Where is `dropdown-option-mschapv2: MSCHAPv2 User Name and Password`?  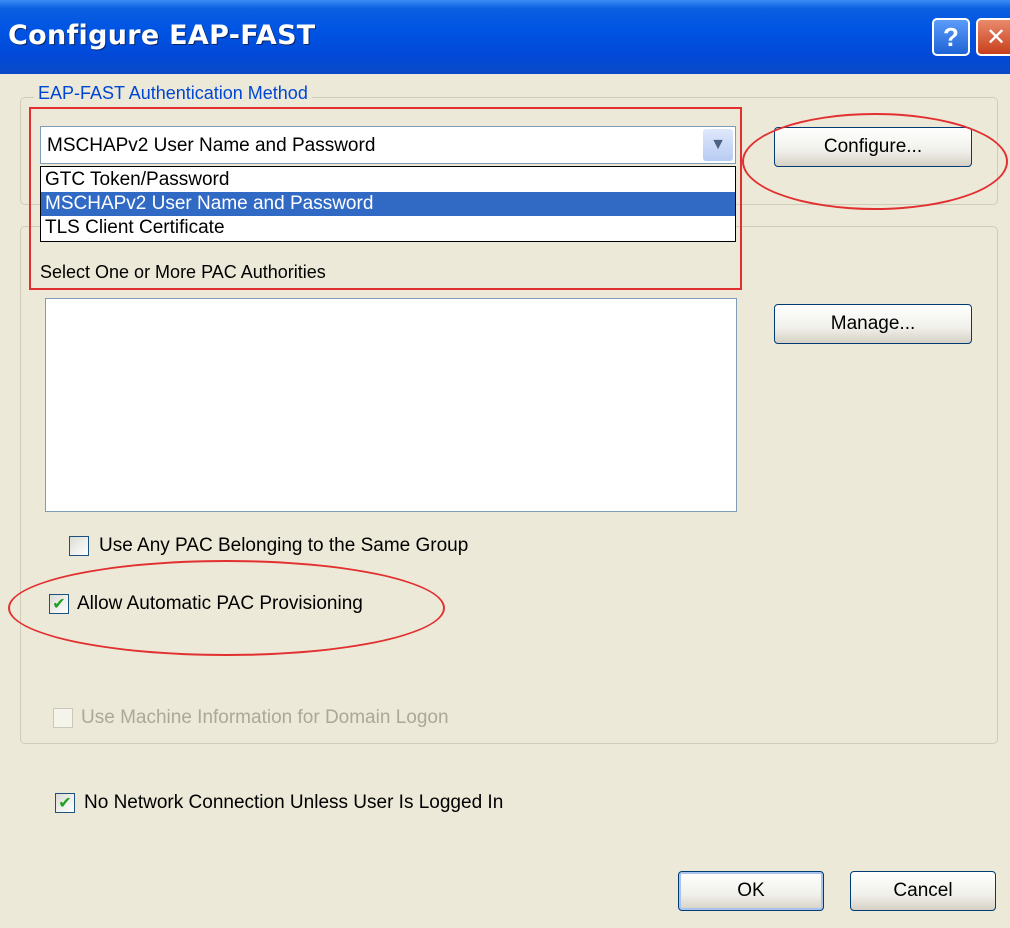 dropdown-option-mschapv2: MSCHAPv2 User Name and Password is located at coordinates (388, 204).